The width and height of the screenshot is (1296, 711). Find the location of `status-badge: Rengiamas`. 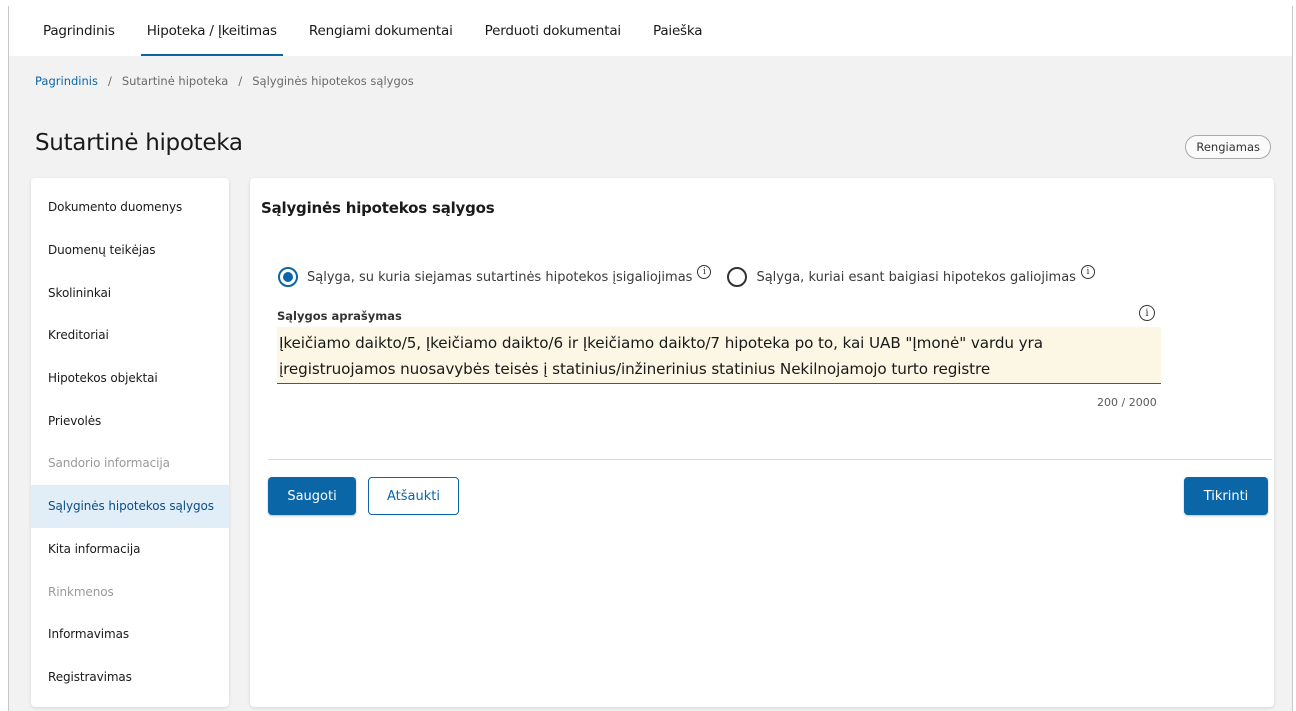

status-badge: Rengiamas is located at coordinates (1228, 147).